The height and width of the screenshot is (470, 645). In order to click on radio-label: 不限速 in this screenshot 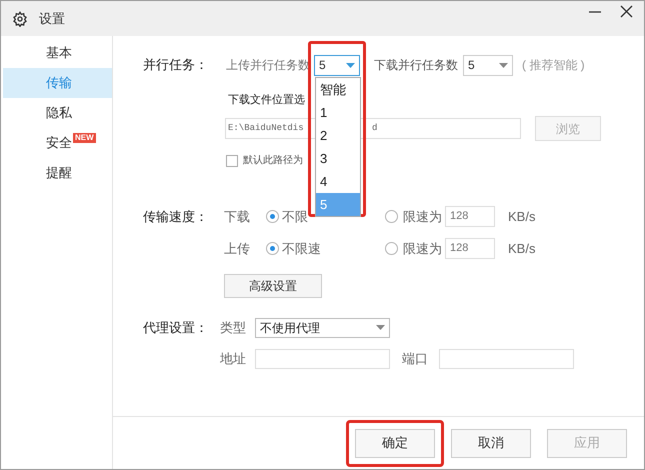, I will do `click(302, 249)`.